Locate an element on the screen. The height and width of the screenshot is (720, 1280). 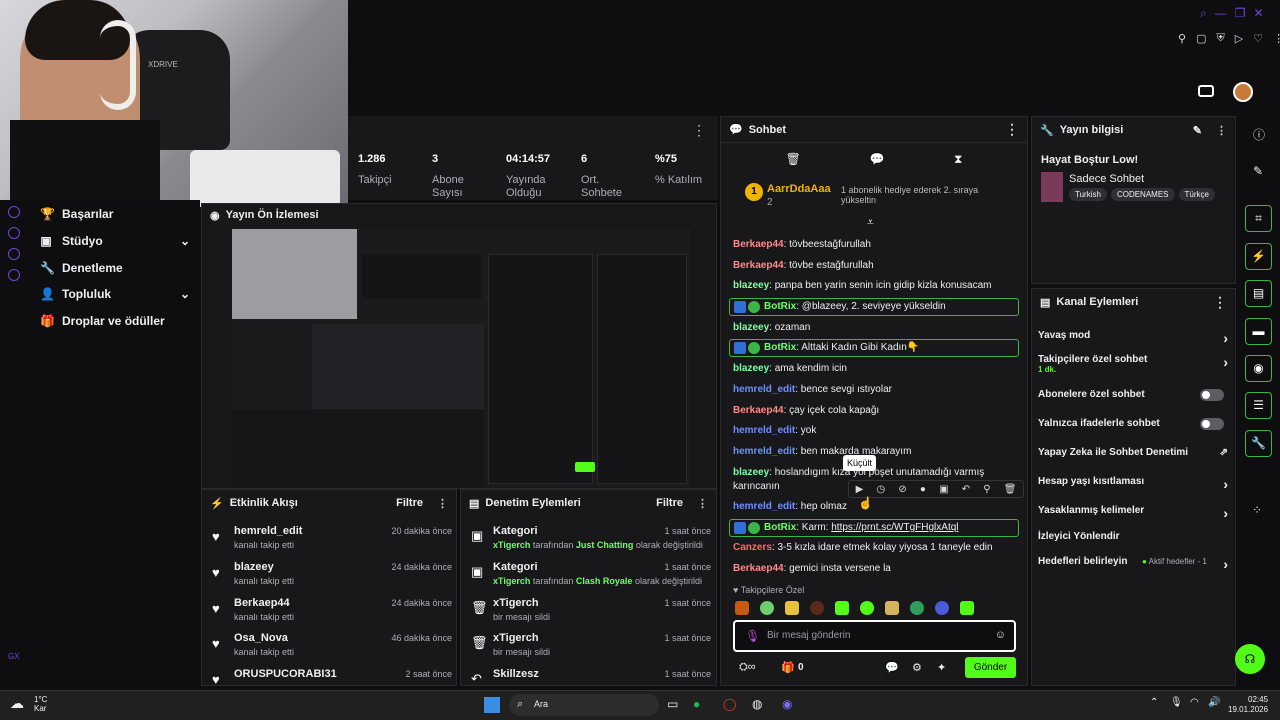
event-user: ORUSPUCORABI31 is located at coordinates (285, 674).